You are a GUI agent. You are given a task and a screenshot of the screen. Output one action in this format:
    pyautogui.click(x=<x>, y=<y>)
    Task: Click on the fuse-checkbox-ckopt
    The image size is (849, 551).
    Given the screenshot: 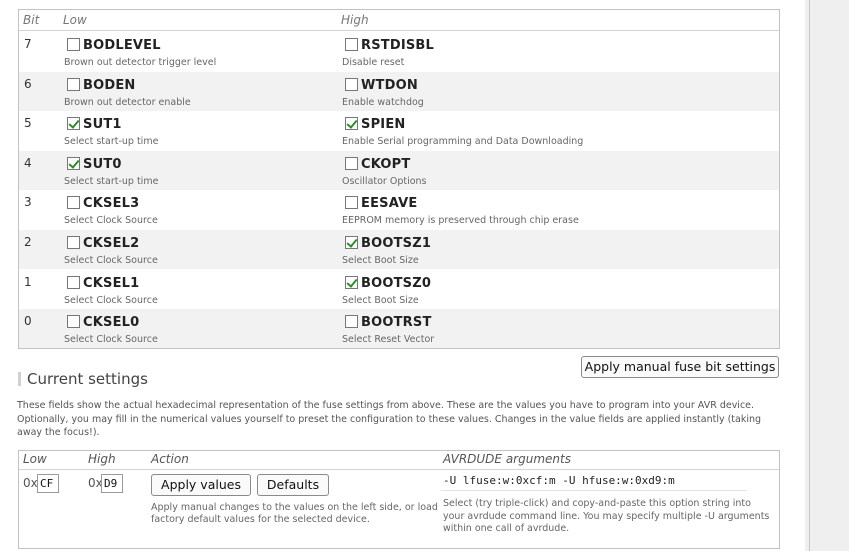 What is the action you would take?
    pyautogui.click(x=351, y=163)
    